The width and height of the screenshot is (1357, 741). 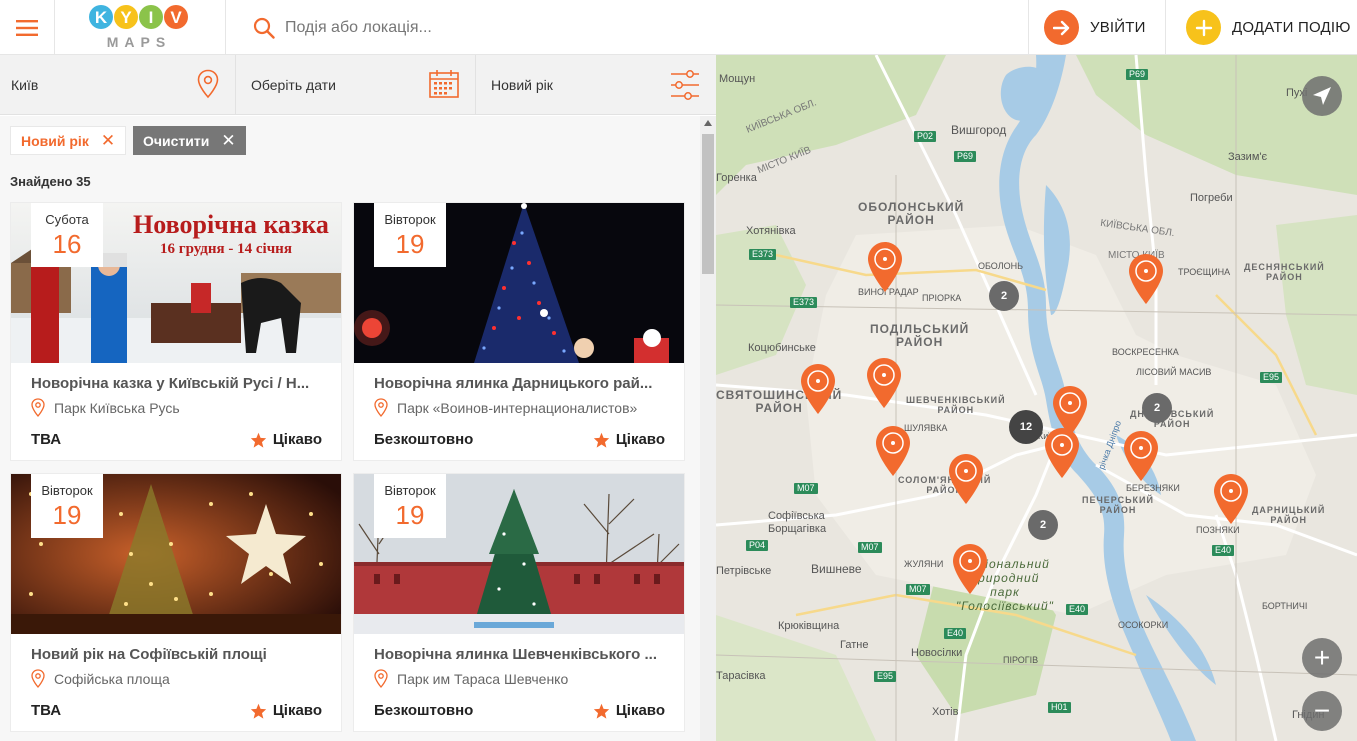 I want to click on map-label: ПРІОРКА, so click(x=942, y=298).